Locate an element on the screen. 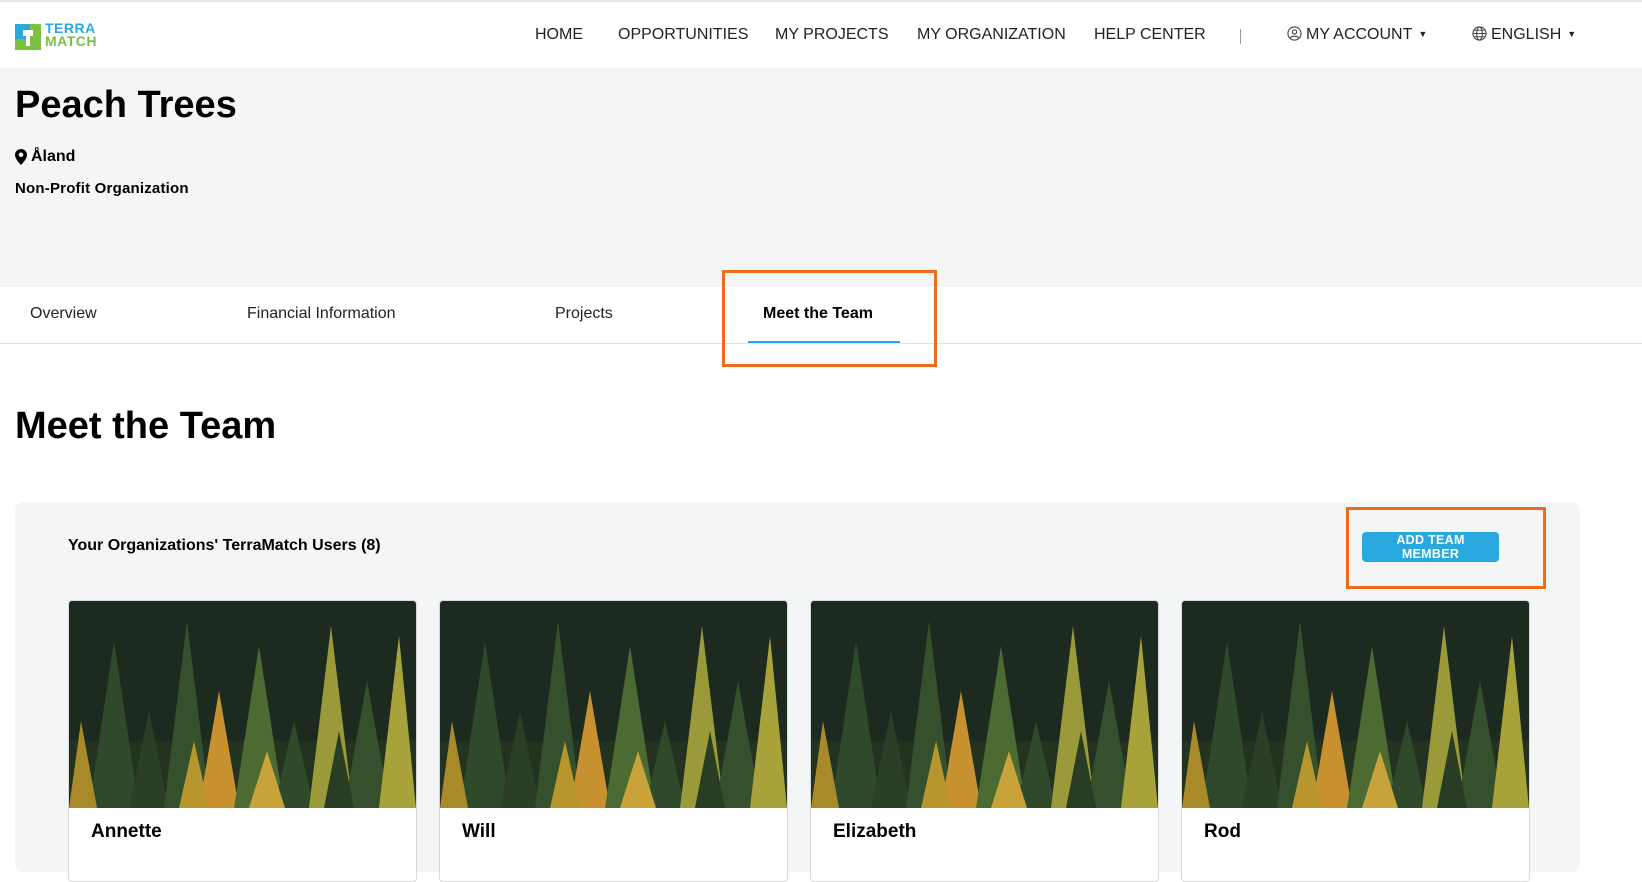 The height and width of the screenshot is (882, 1642). member-name: Rod is located at coordinates (1222, 831).